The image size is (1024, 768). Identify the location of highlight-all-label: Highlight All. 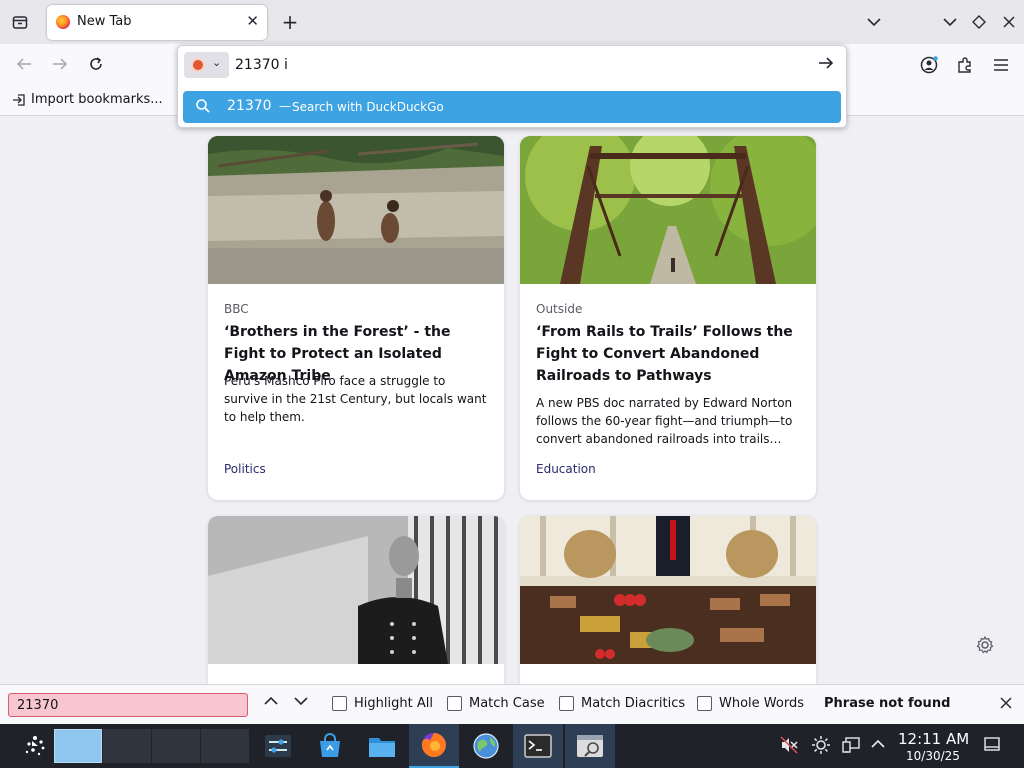
(393, 703).